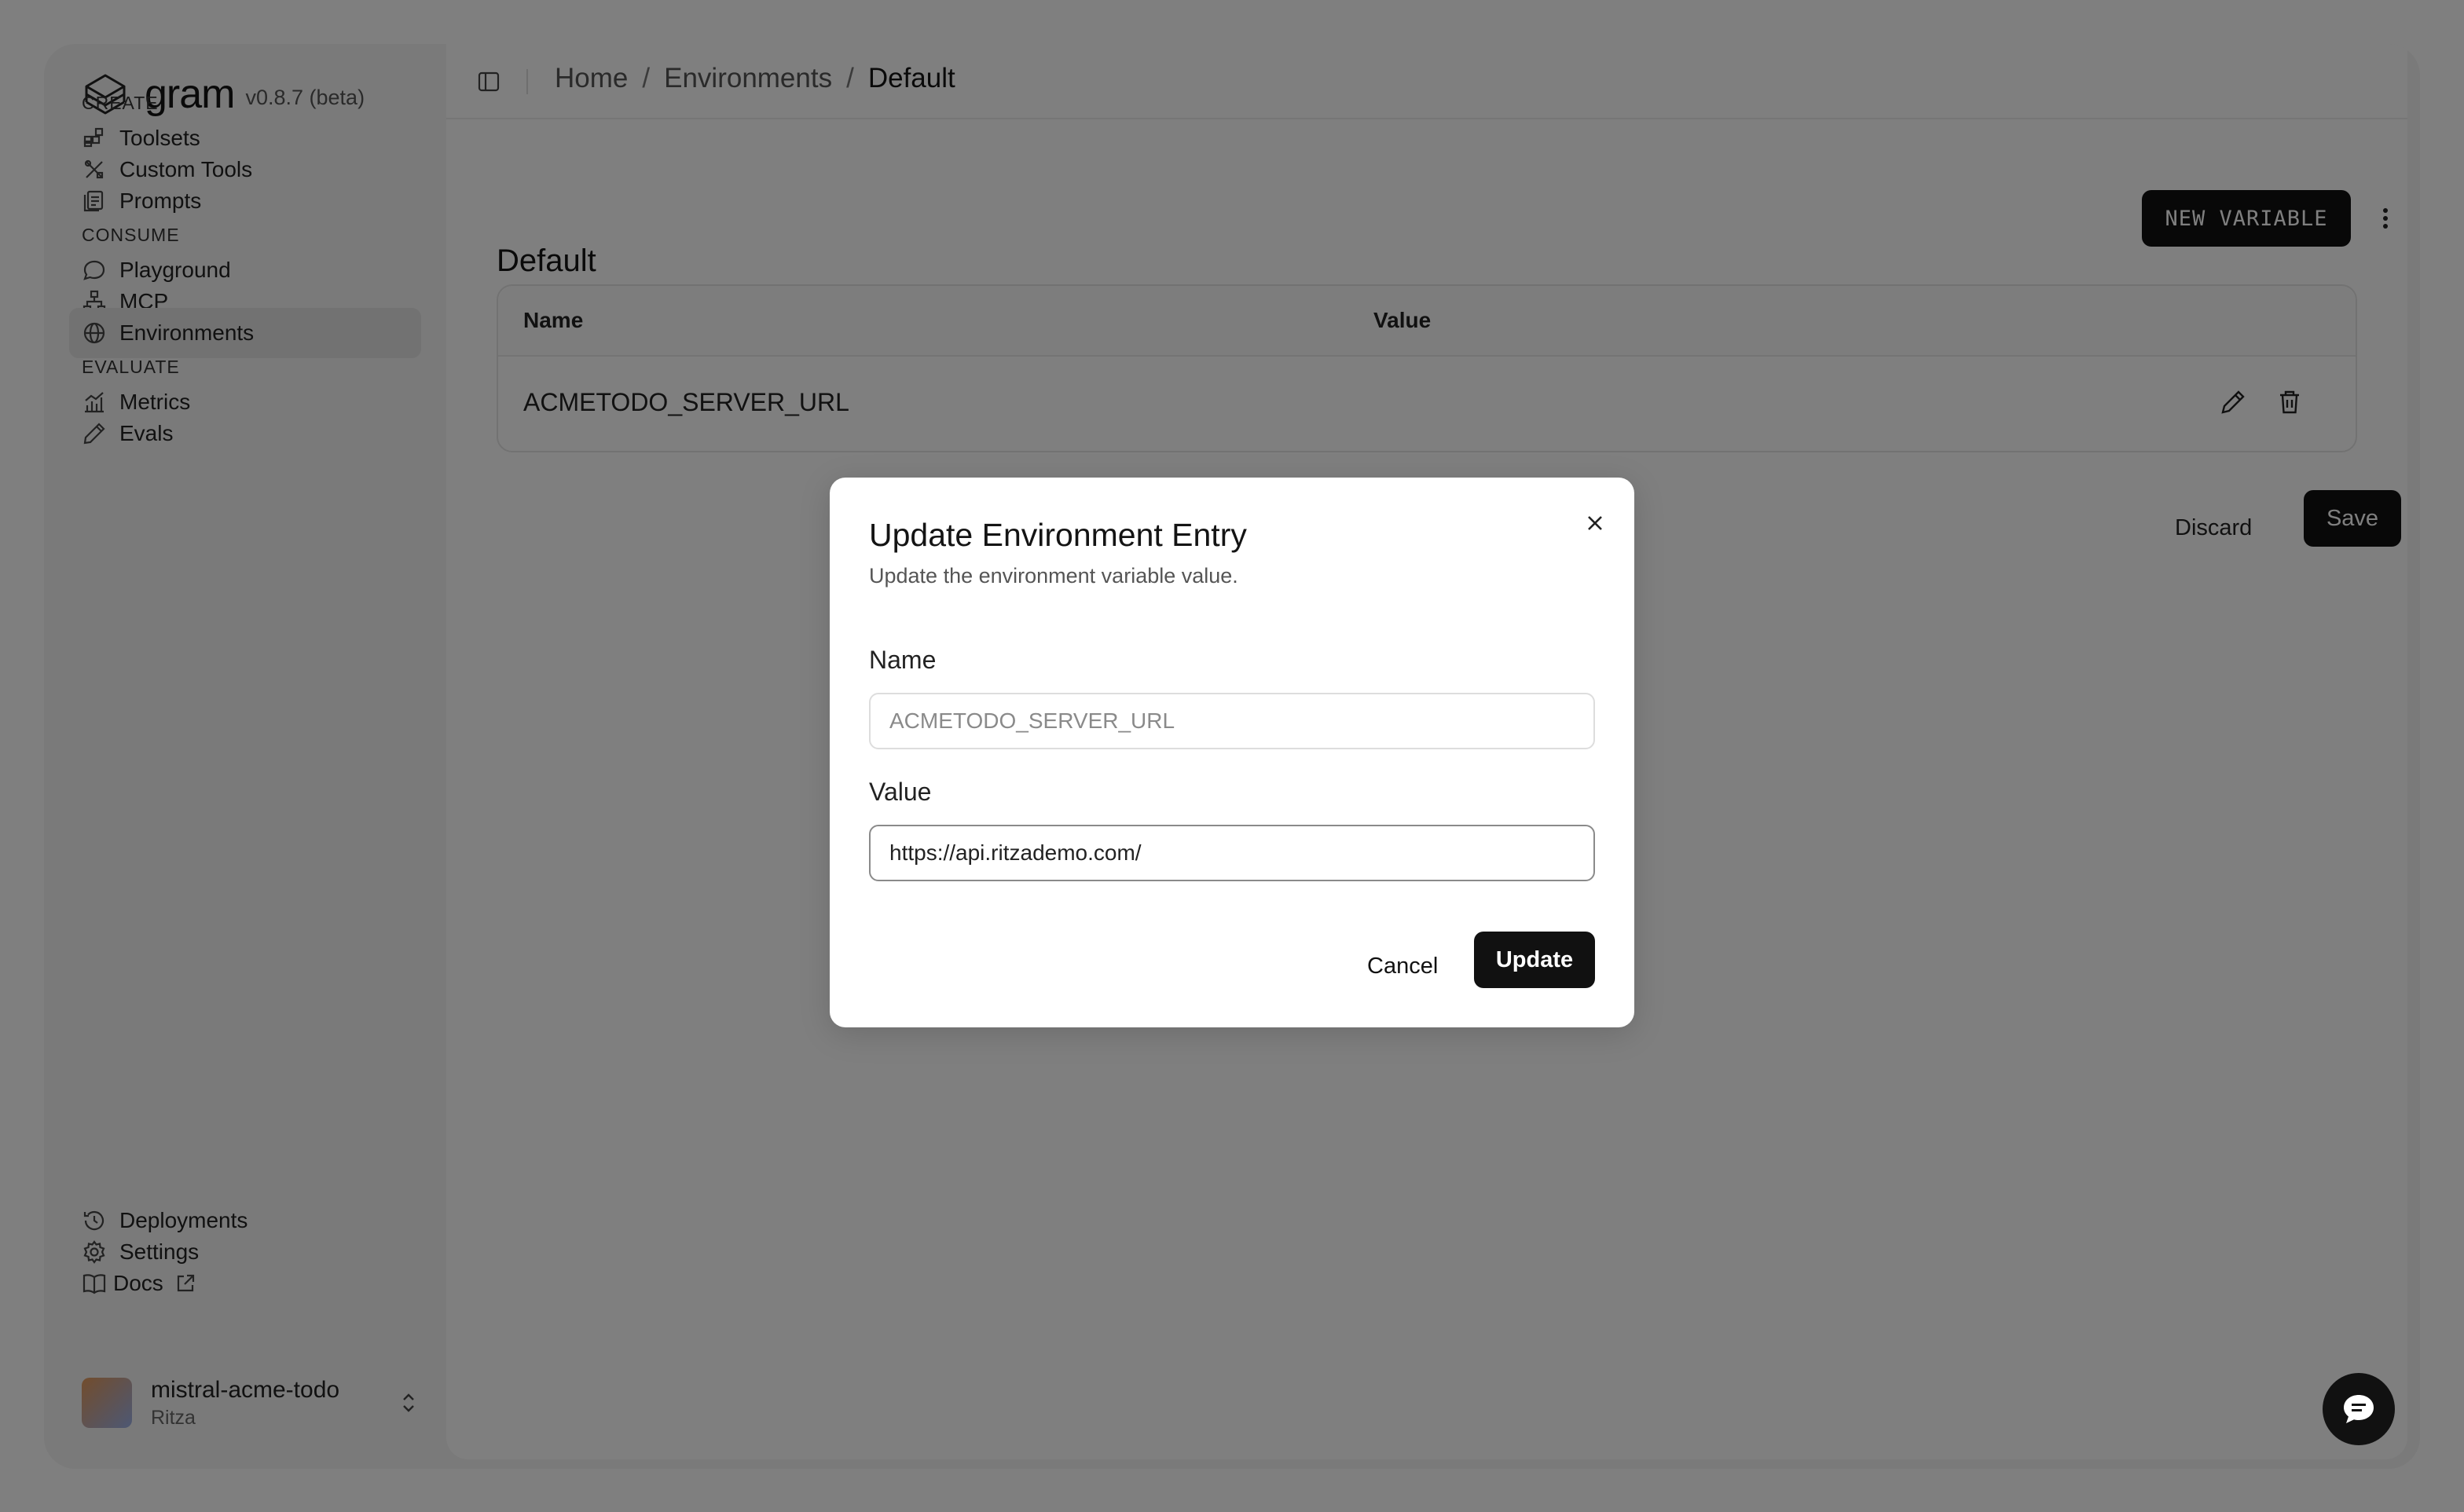 This screenshot has width=2464, height=1512. I want to click on book-icon, so click(94, 1283).